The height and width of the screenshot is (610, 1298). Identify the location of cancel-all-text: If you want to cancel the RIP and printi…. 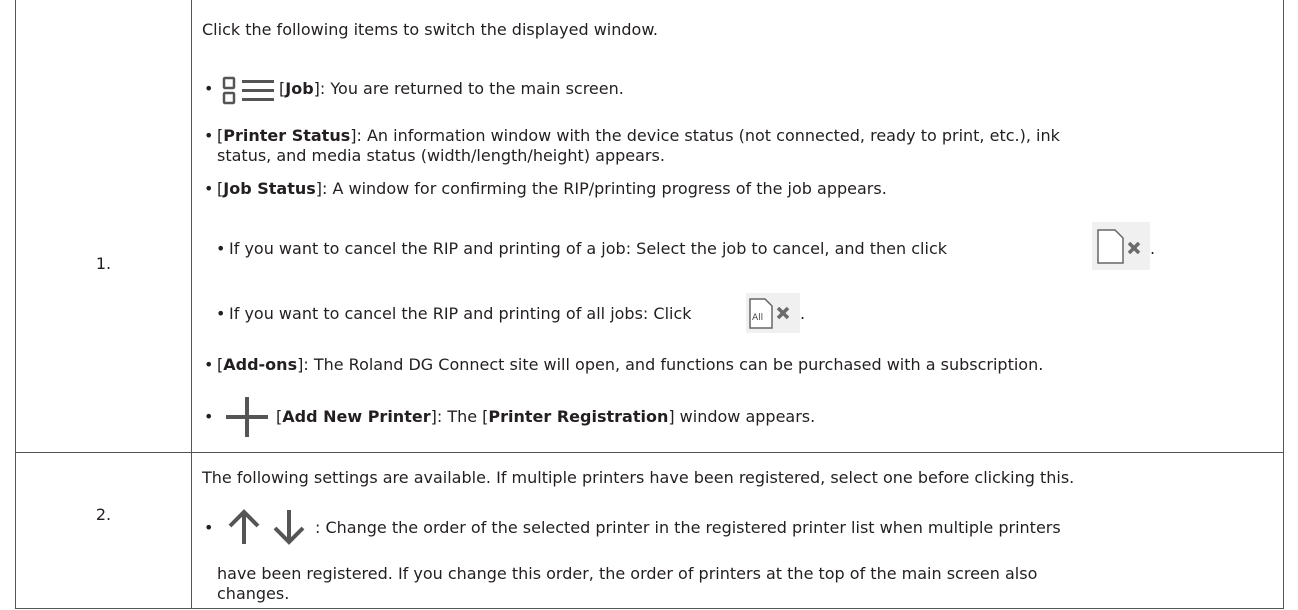
(460, 313).